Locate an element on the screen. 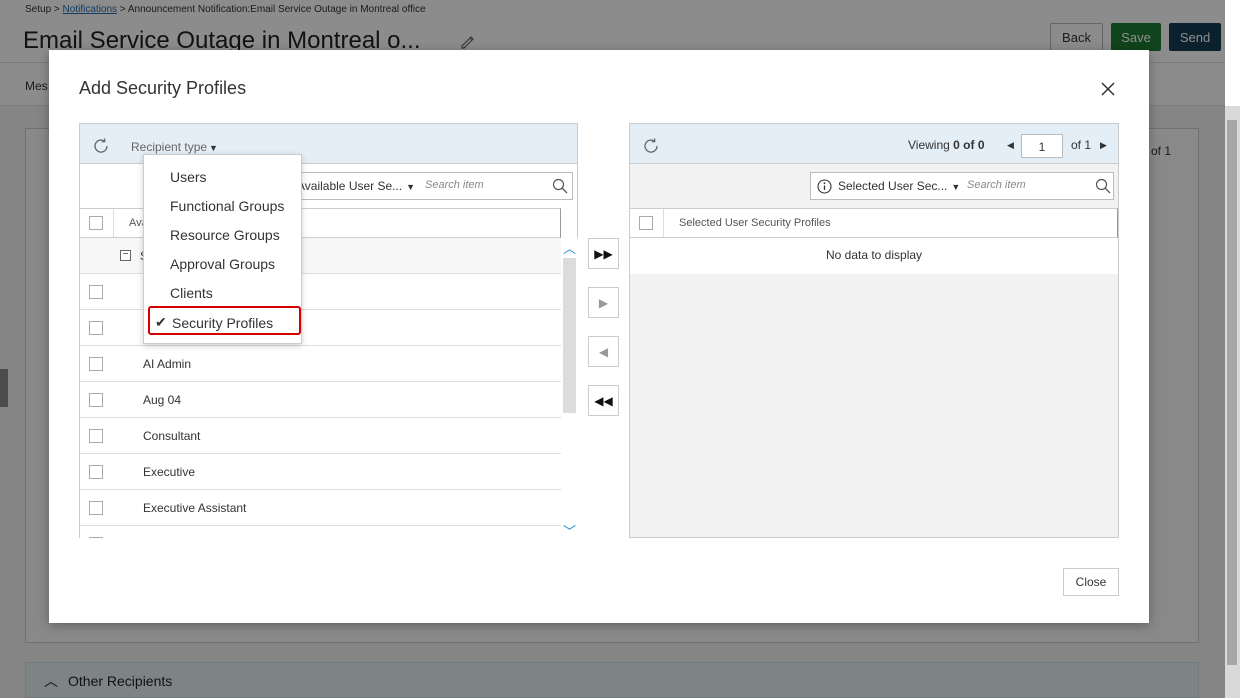 This screenshot has height=698, width=1240. selected-filter-dropdown: Selected User Sec... ▼ is located at coordinates (899, 186).